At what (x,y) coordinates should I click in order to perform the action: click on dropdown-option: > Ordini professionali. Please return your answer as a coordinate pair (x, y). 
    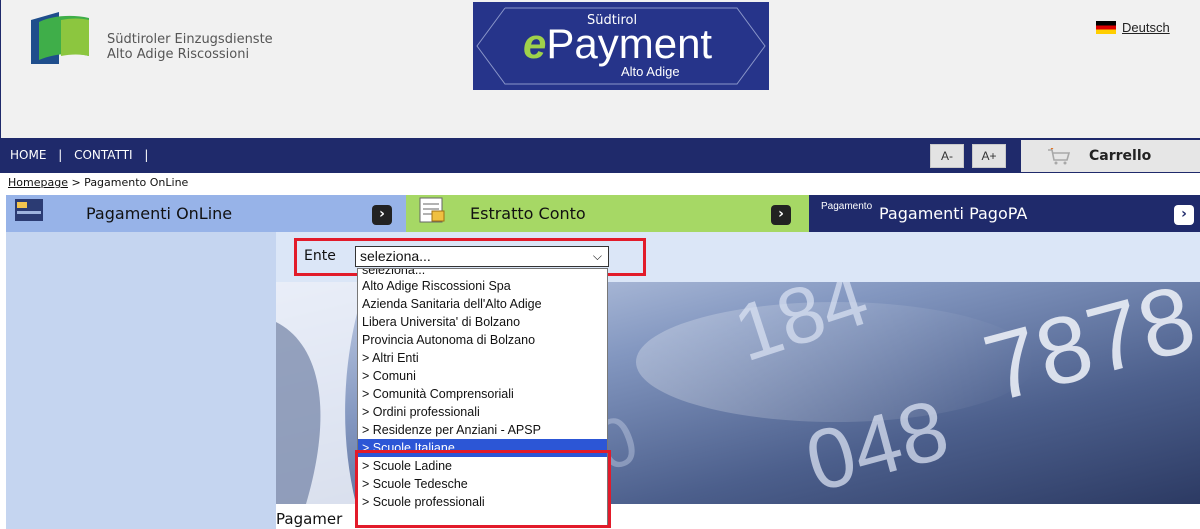
    Looking at the image, I should click on (482, 412).